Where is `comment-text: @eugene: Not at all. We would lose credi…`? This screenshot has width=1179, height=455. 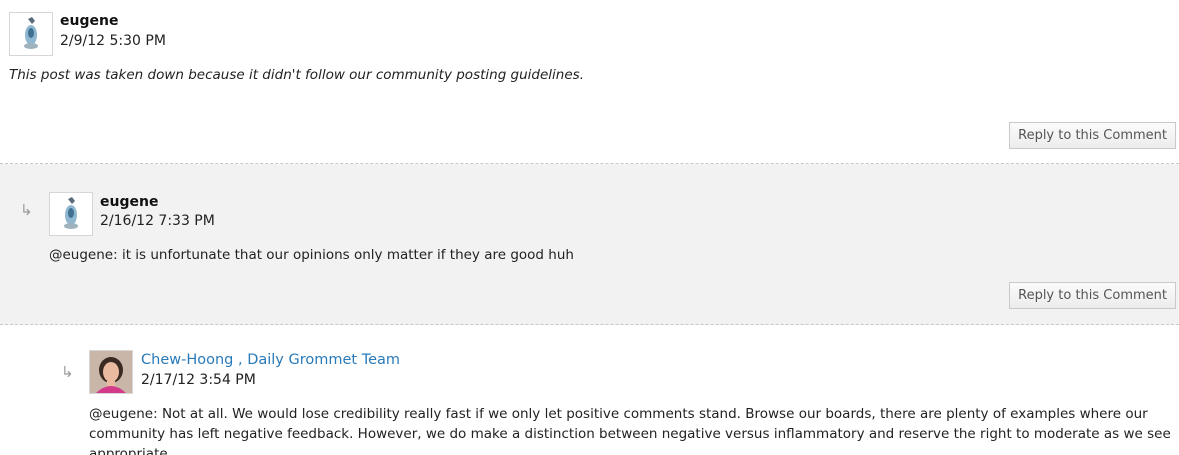
comment-text: @eugene: Not at all. We would lose credi… is located at coordinates (630, 430).